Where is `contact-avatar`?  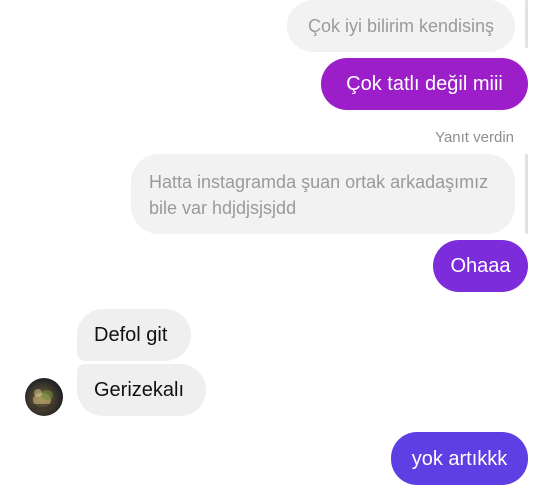 contact-avatar is located at coordinates (44, 397).